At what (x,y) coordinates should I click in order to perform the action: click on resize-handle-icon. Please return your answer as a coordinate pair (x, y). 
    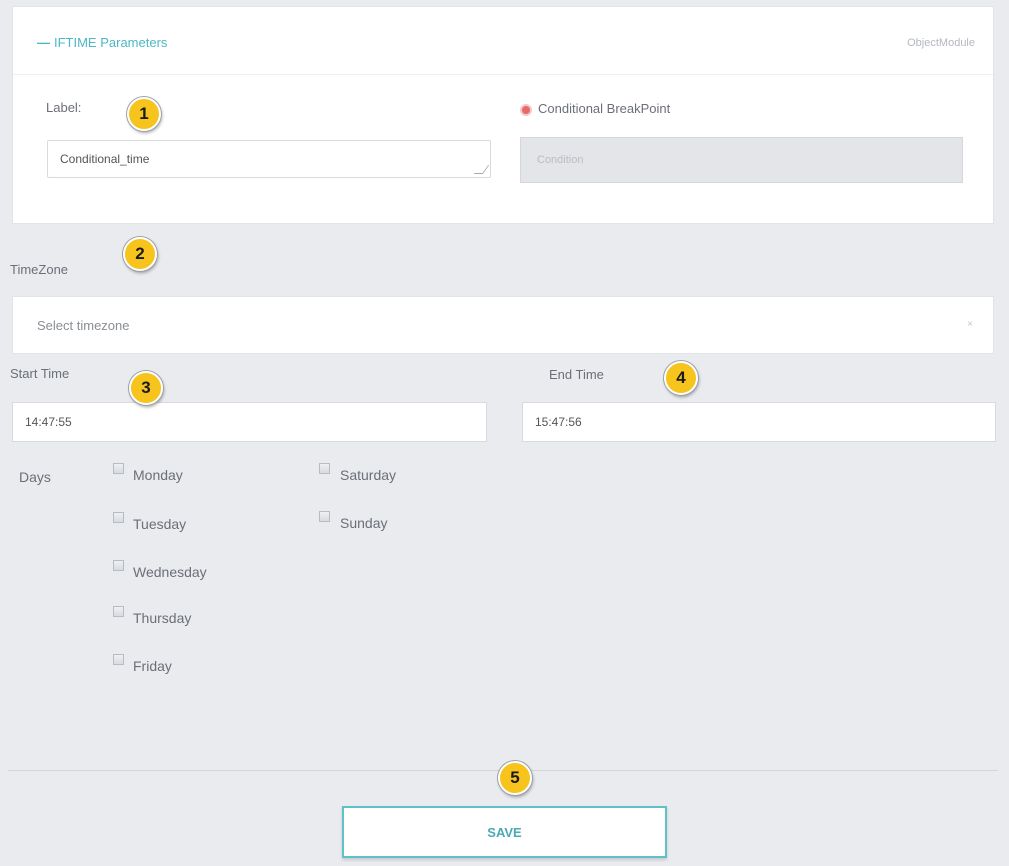
    Looking at the image, I should click on (481, 169).